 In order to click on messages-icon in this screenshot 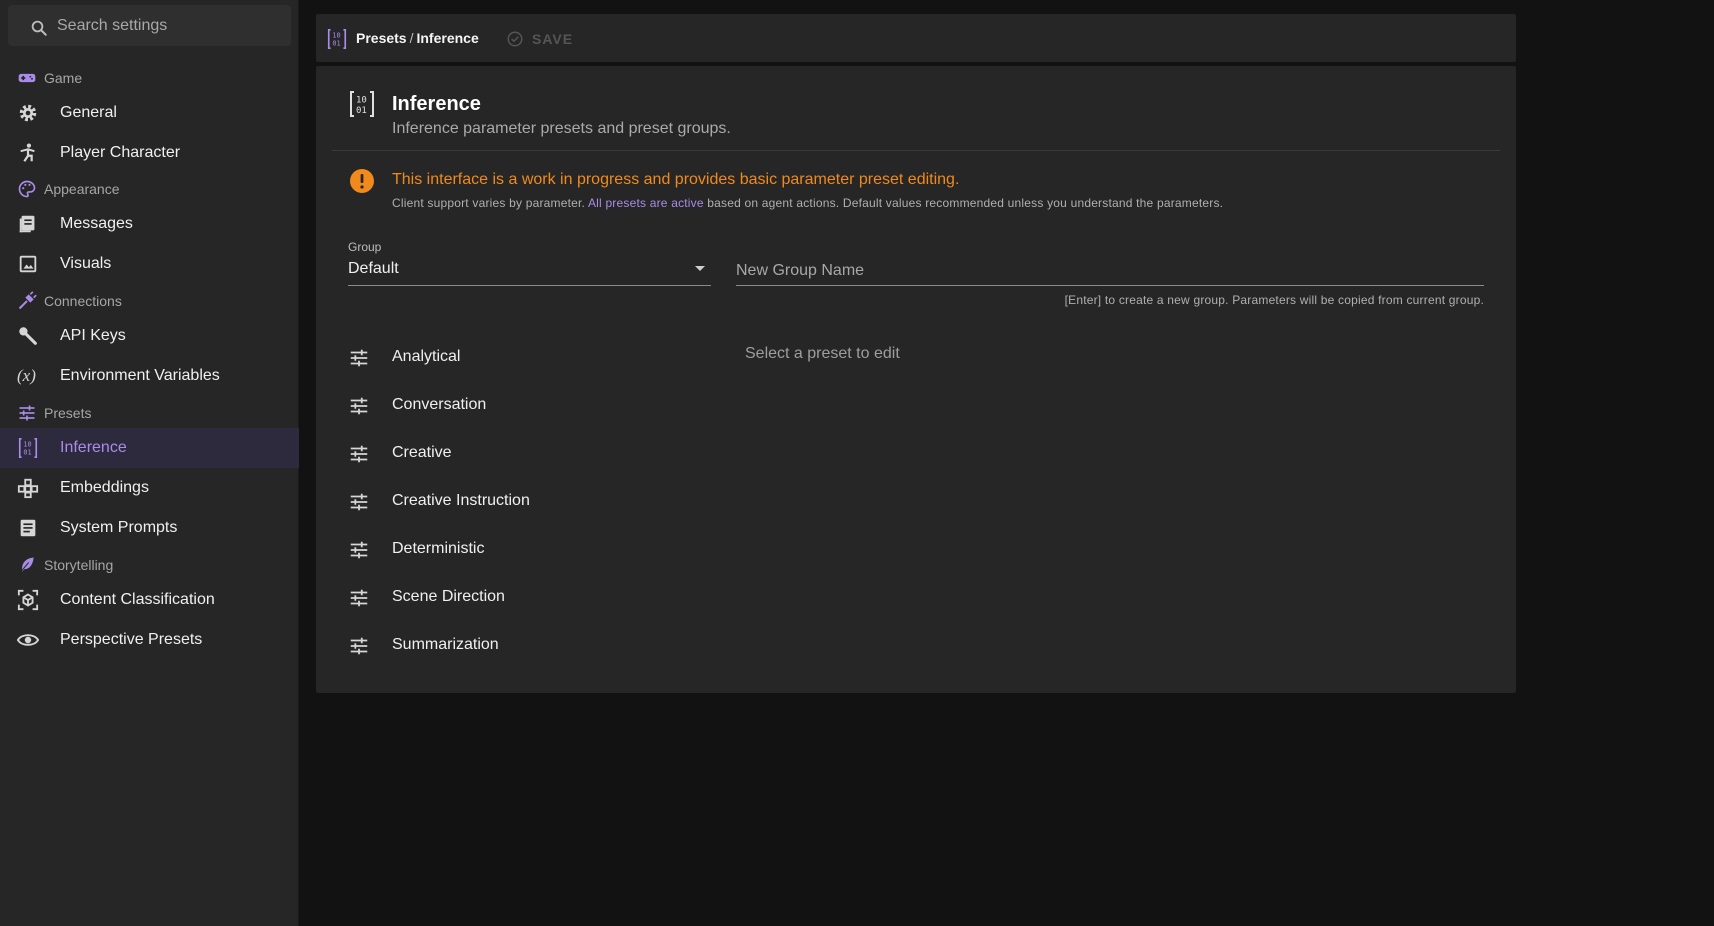, I will do `click(28, 224)`.